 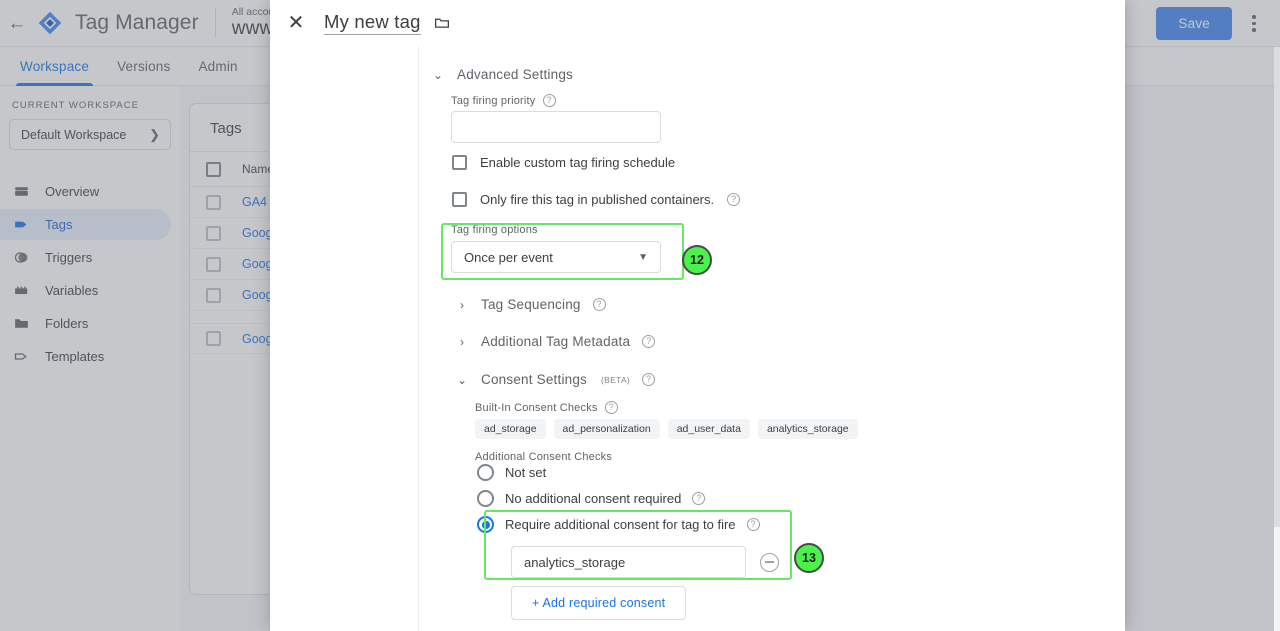 I want to click on builtin-consent-label-row: Built-In Consent Checks ?, so click(x=546, y=407).